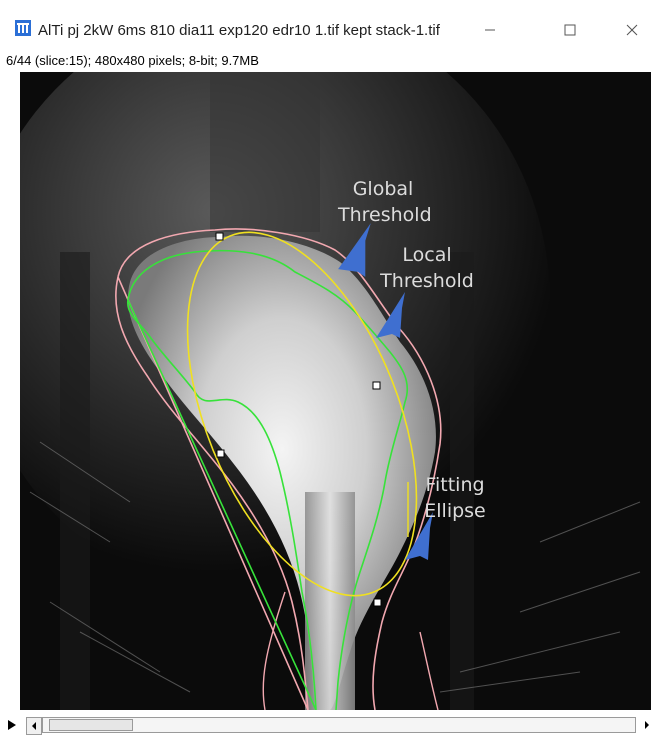  What do you see at coordinates (427, 281) in the screenshot?
I see `label-local-threshold-word: Threshold` at bounding box center [427, 281].